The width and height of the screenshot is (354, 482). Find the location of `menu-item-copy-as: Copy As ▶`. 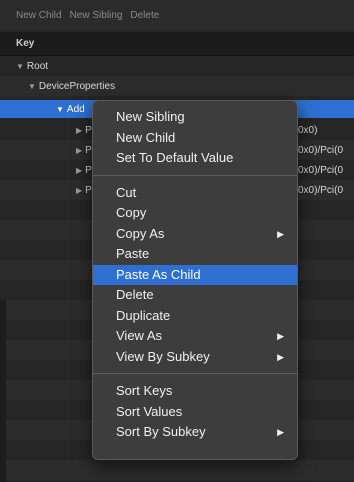

menu-item-copy-as: Copy As ▶ is located at coordinates (195, 234).